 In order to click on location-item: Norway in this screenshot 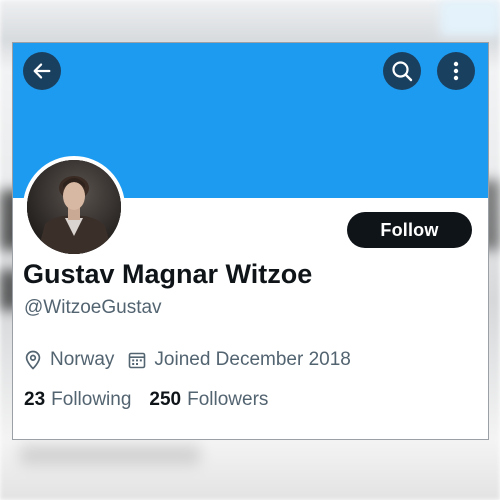, I will do `click(69, 360)`.